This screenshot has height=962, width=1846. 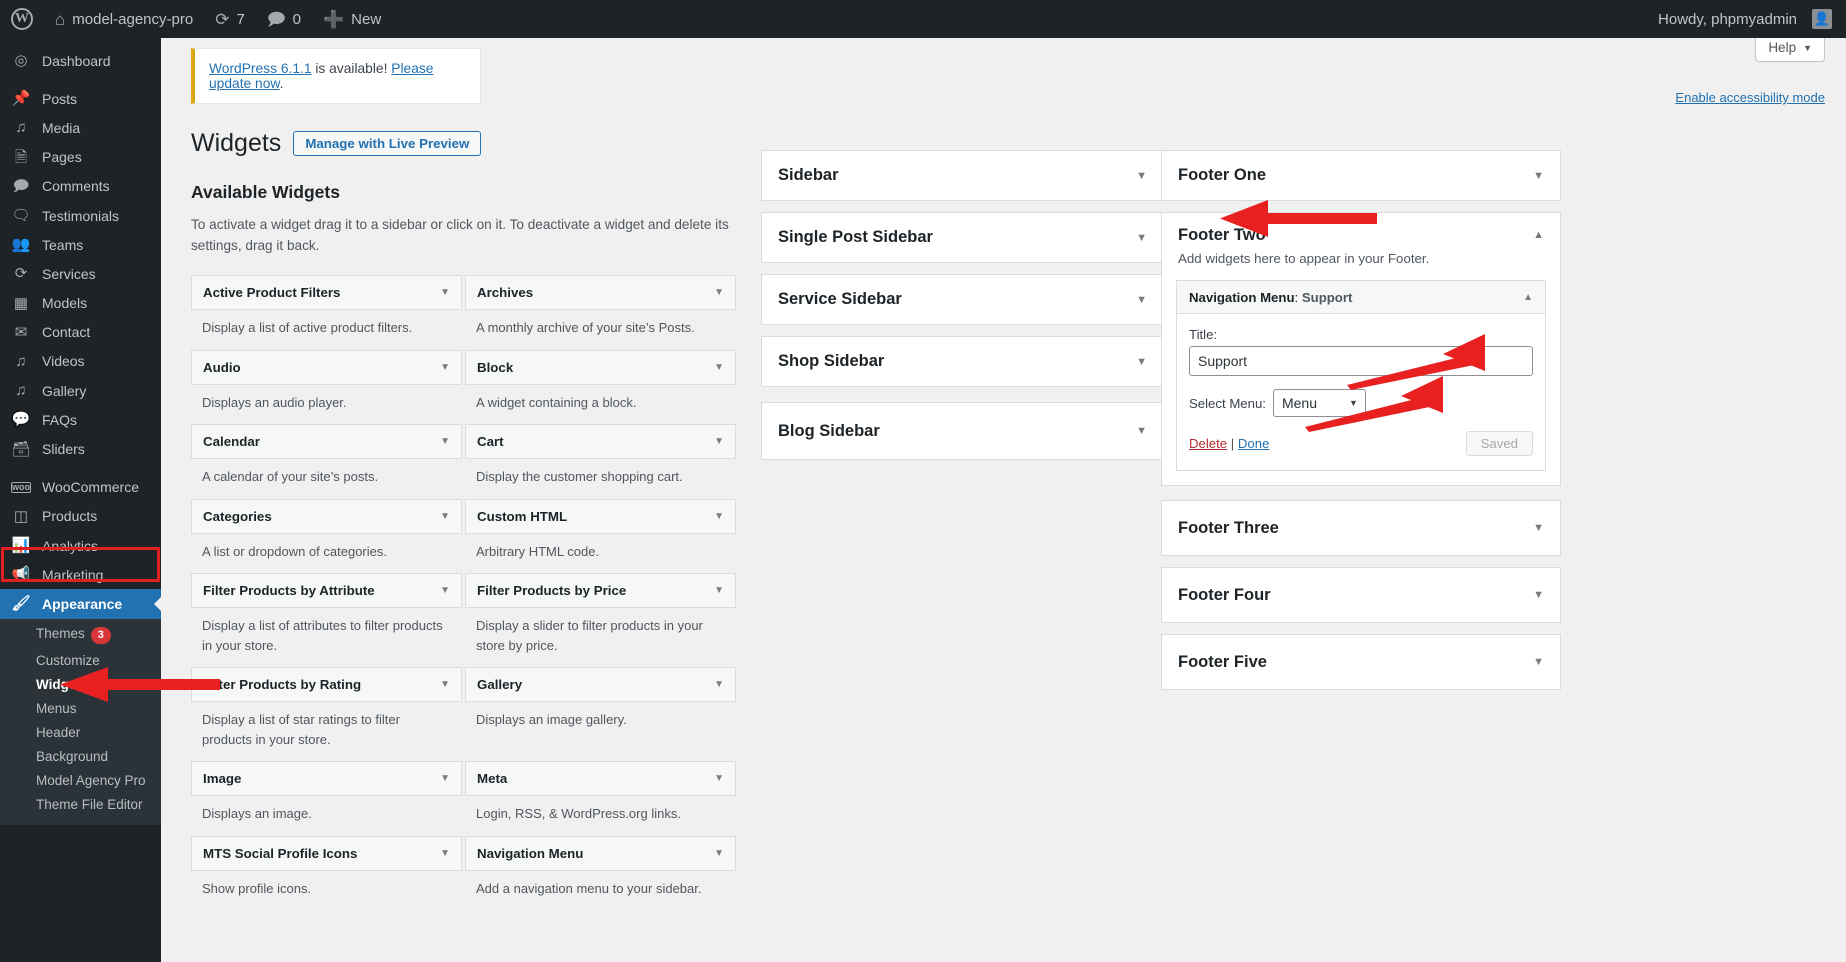 What do you see at coordinates (80, 781) in the screenshot?
I see `submenu-item-model-agency-pro: Model Agency Pro` at bounding box center [80, 781].